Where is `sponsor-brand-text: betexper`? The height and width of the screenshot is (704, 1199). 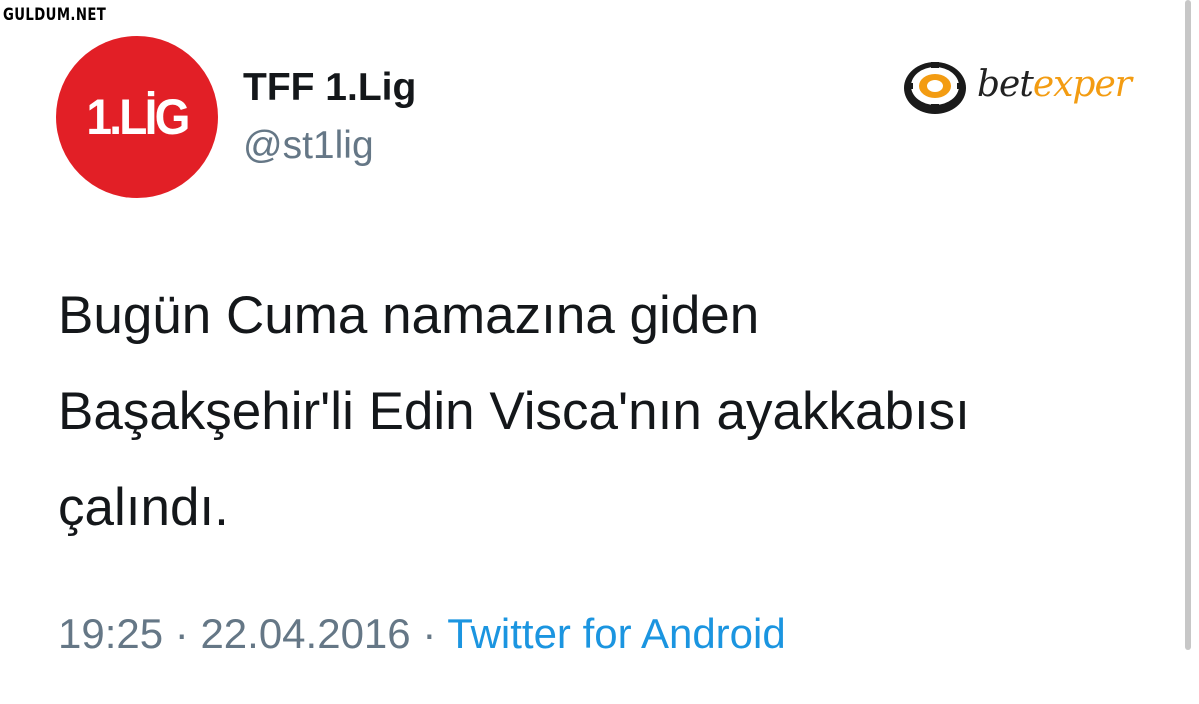 sponsor-brand-text: betexper is located at coordinates (1054, 84).